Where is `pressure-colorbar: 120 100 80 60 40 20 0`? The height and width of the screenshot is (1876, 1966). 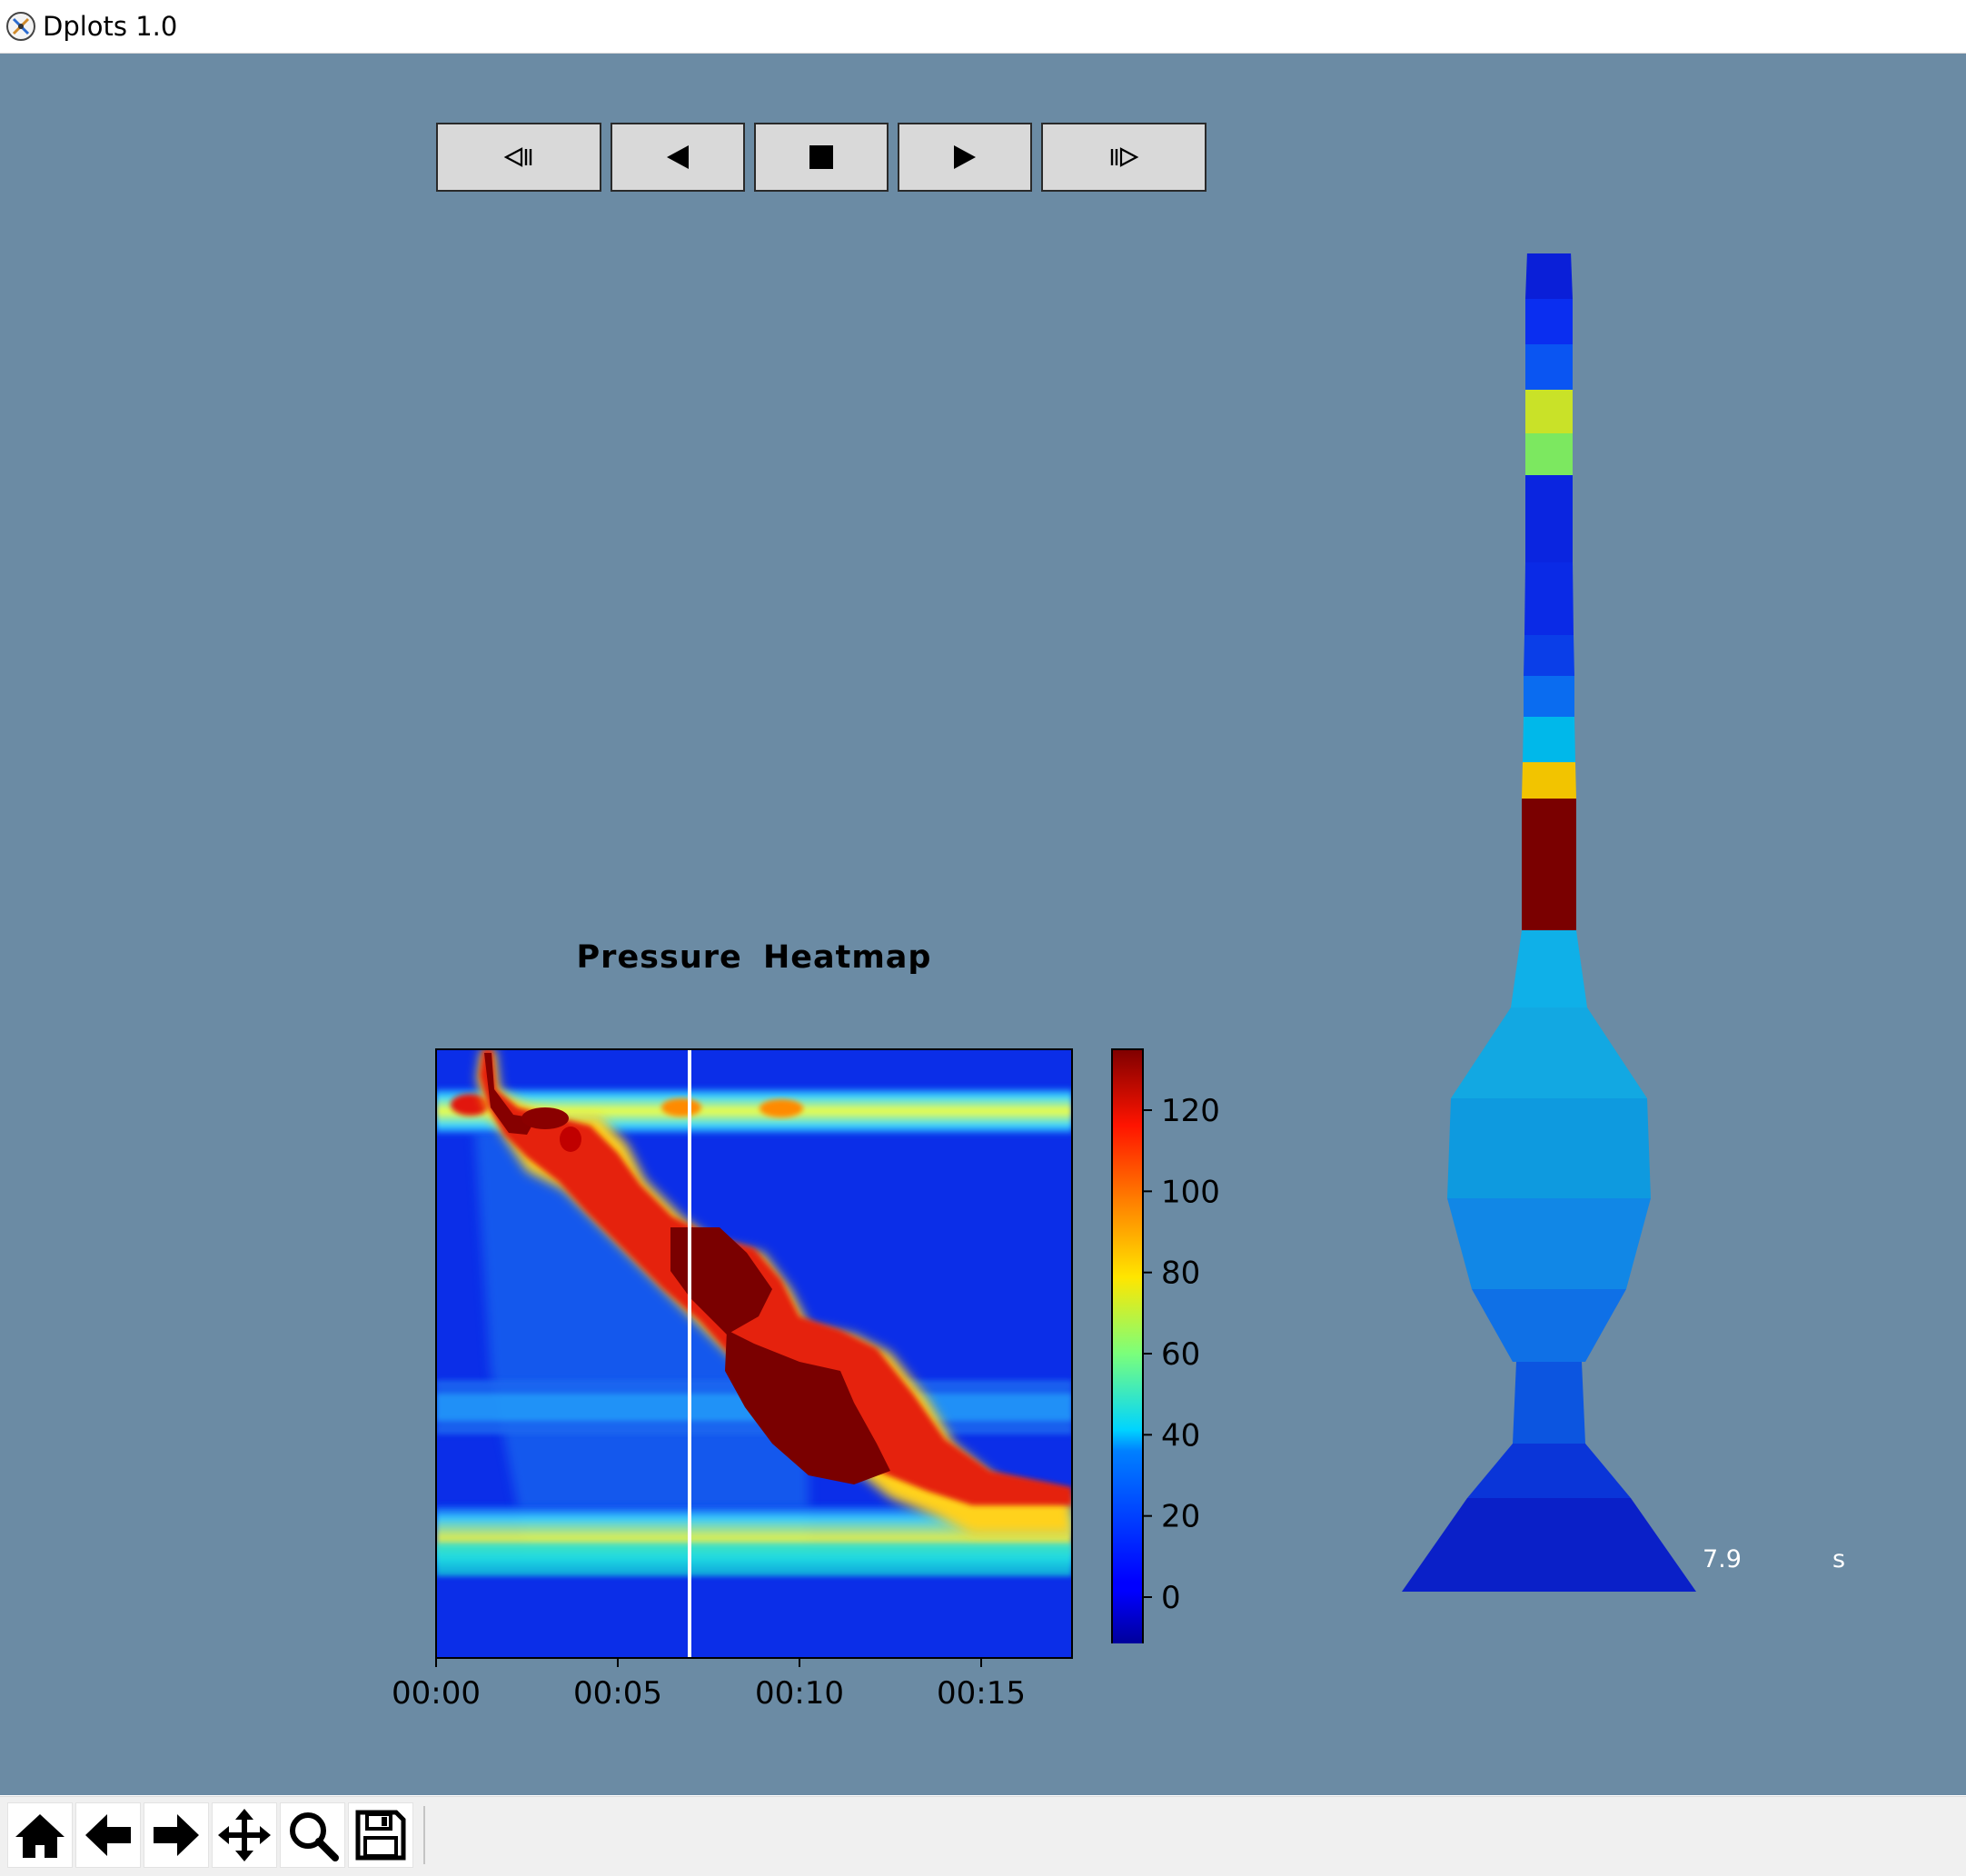
pressure-colorbar: 120 100 80 60 40 20 0 is located at coordinates (1165, 1345).